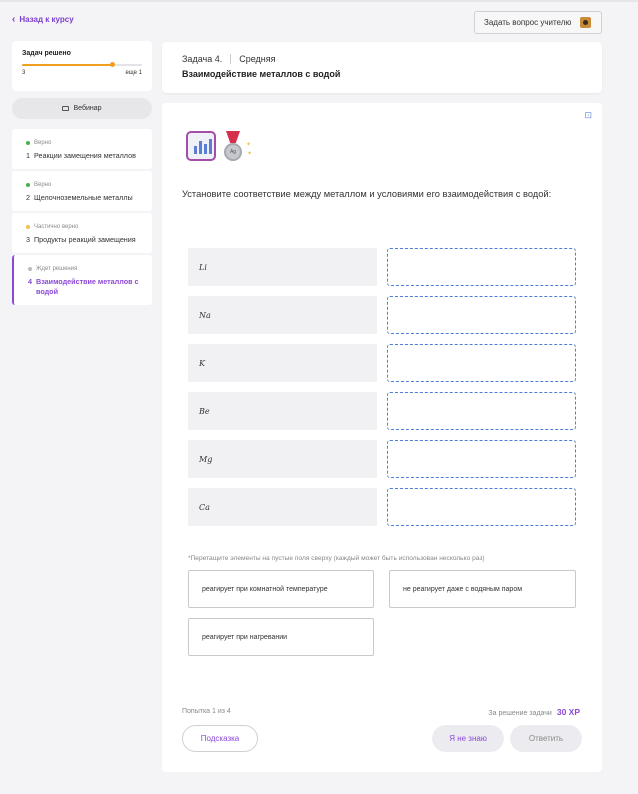  I want to click on progress-bar-fill, so click(67, 65).